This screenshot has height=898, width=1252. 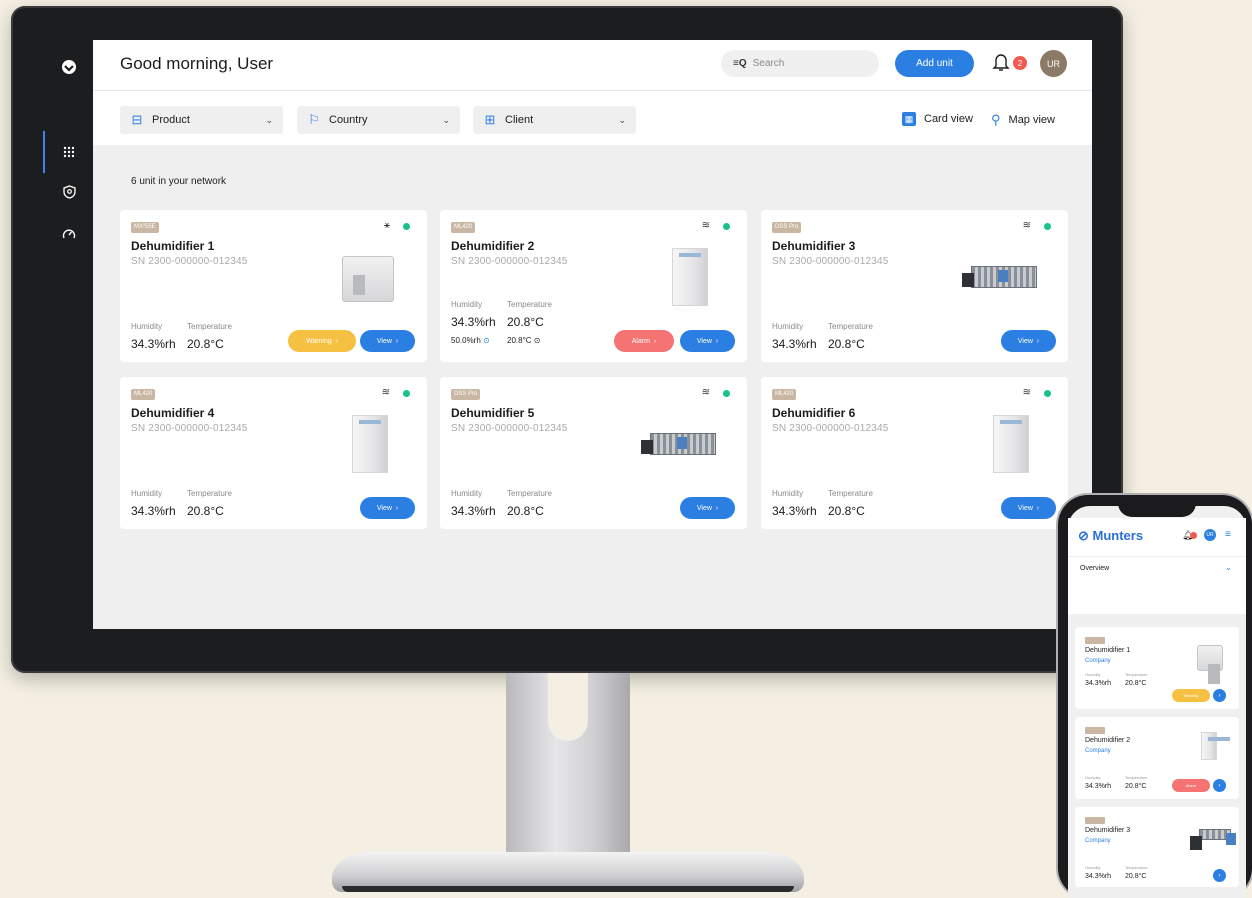 What do you see at coordinates (69, 152) in the screenshot?
I see `grid-icon` at bounding box center [69, 152].